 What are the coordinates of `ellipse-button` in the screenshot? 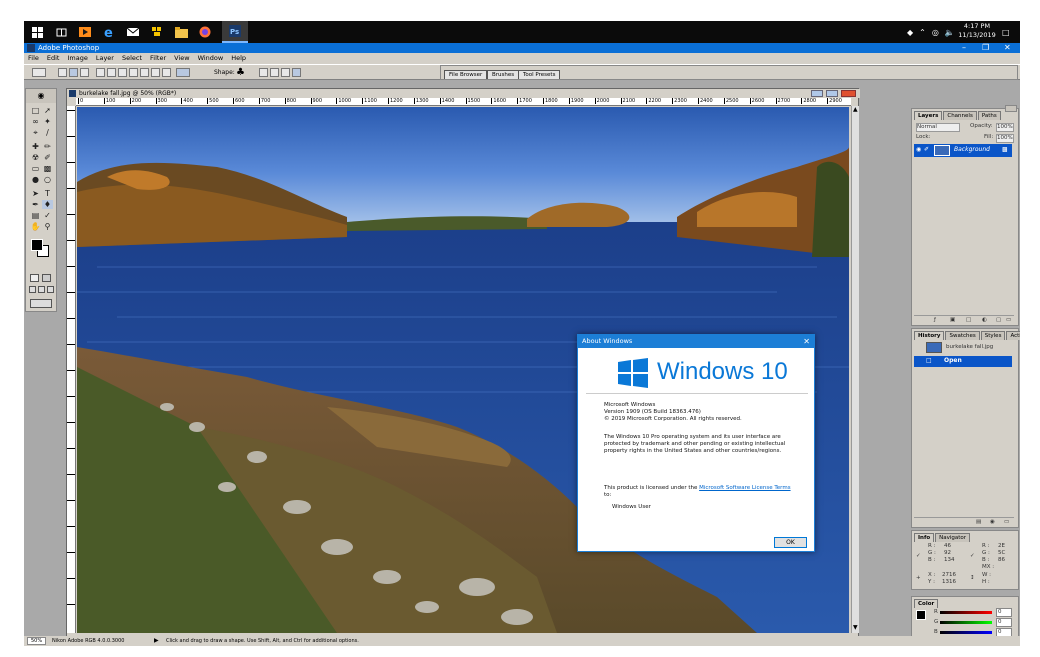 It's located at (144, 72).